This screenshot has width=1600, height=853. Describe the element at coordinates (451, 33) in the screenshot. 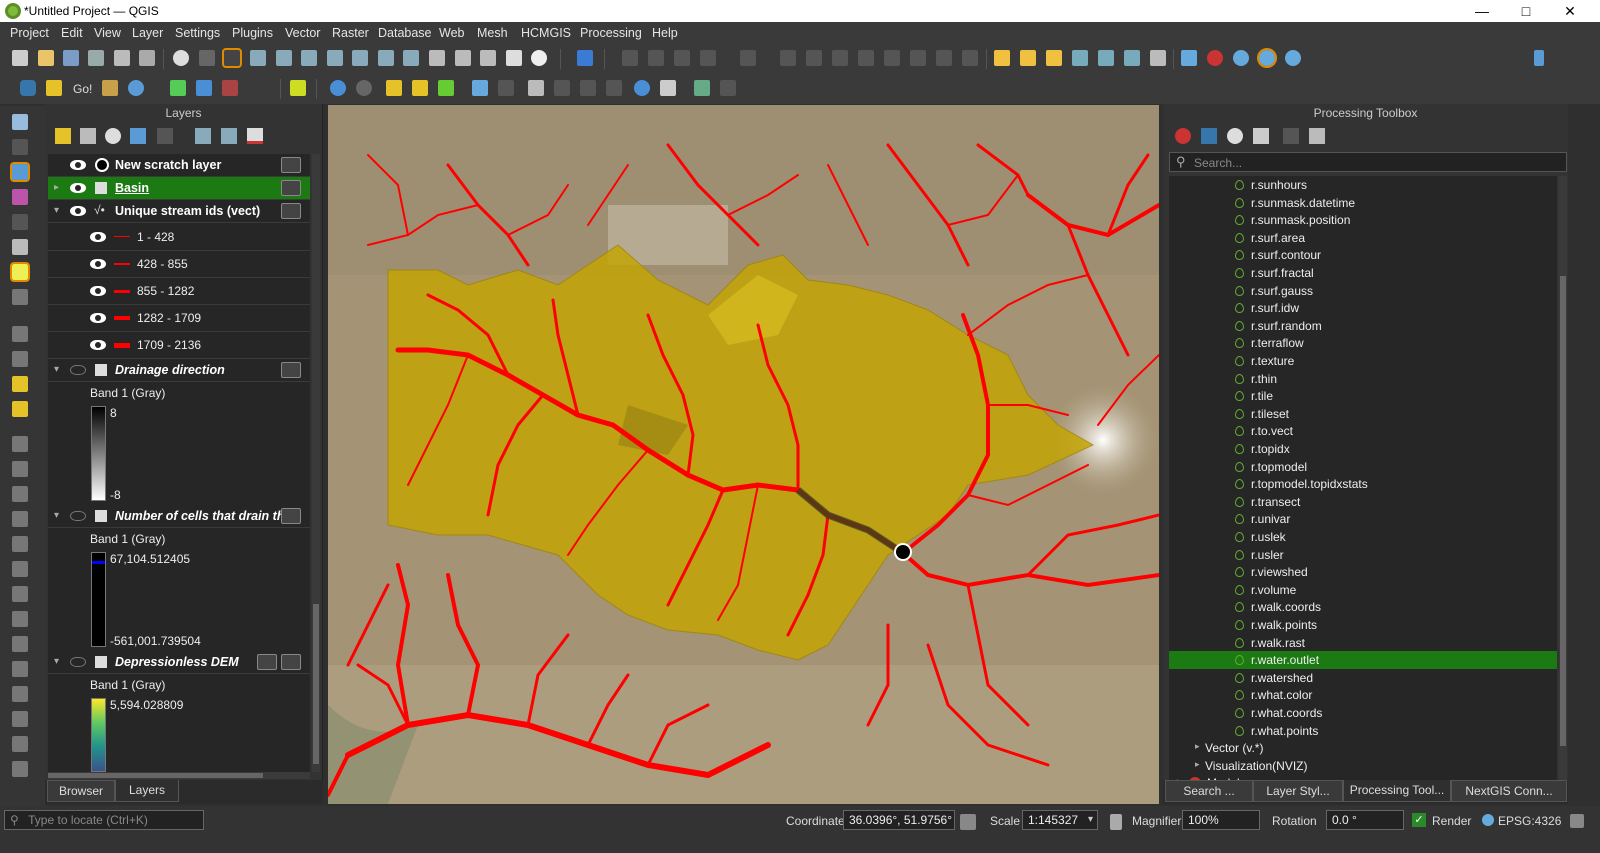

I see `menu-web: Web` at that location.